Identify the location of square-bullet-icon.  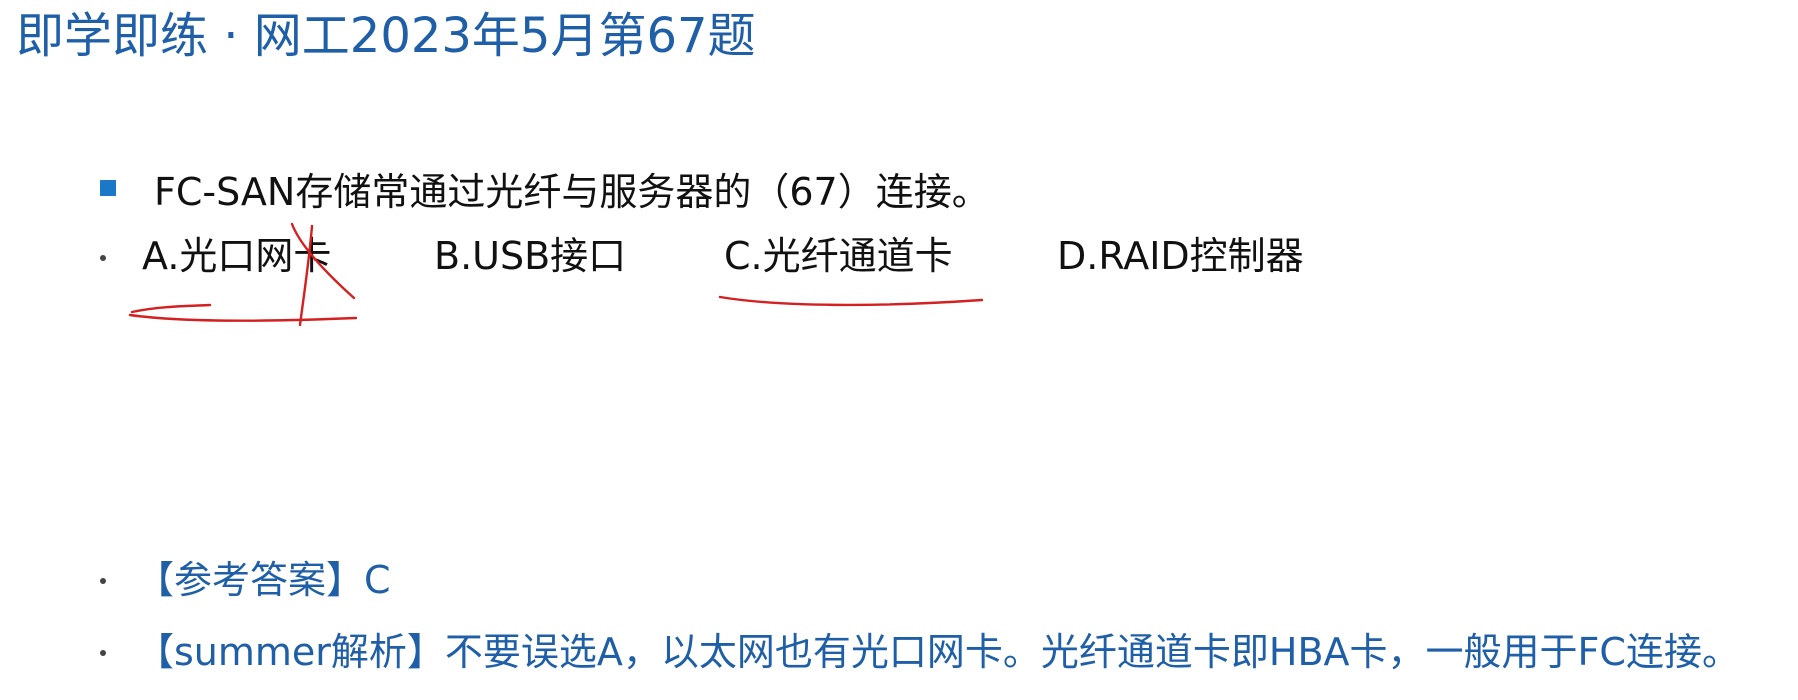
(108, 188).